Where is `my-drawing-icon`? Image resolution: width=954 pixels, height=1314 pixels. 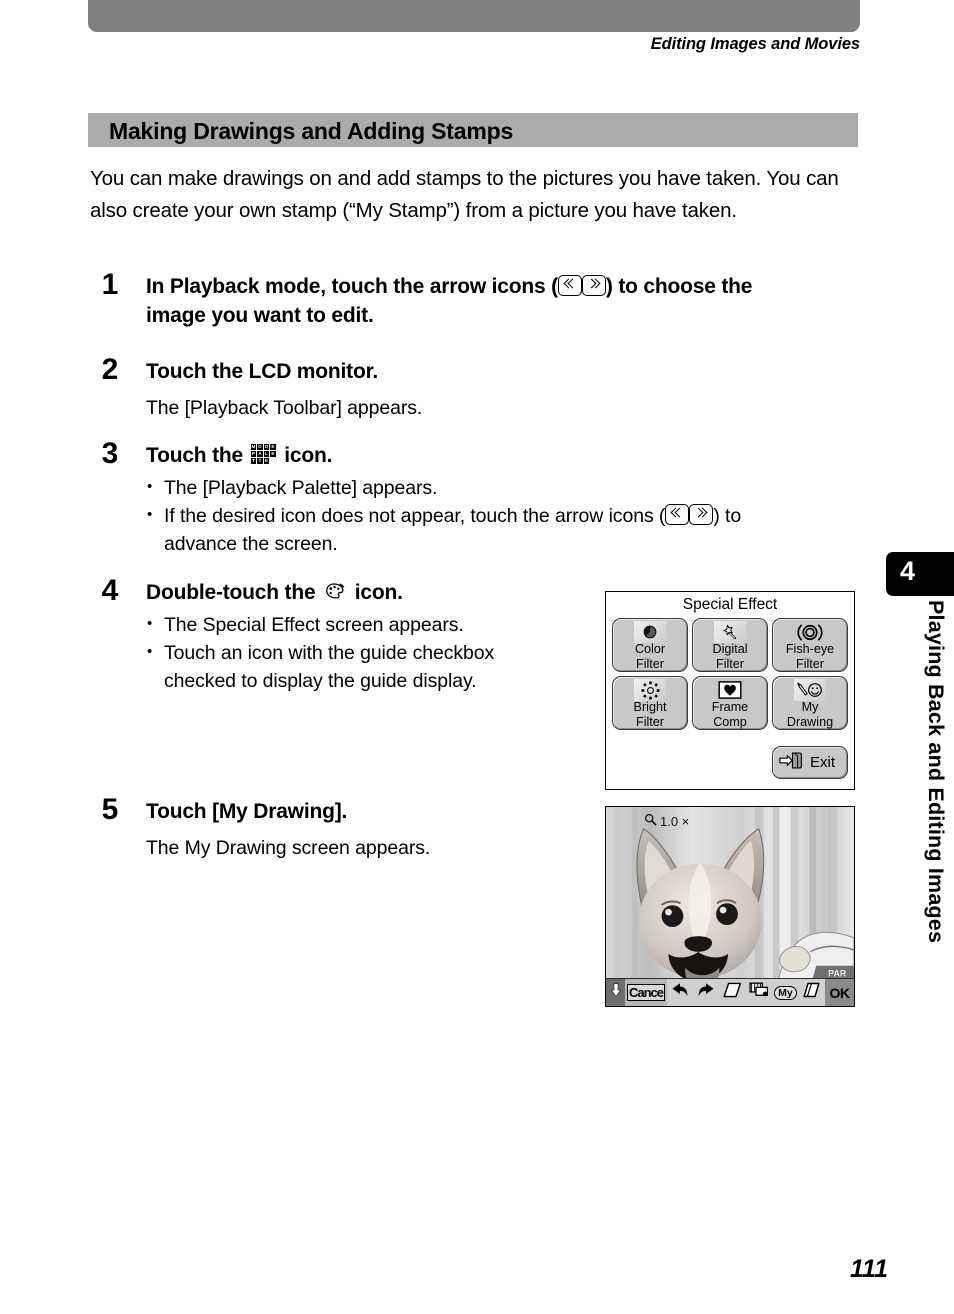 my-drawing-icon is located at coordinates (810, 690).